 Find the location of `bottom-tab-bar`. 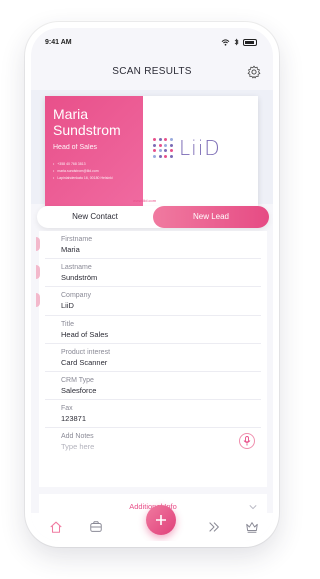

bottom-tab-bar is located at coordinates (152, 523).